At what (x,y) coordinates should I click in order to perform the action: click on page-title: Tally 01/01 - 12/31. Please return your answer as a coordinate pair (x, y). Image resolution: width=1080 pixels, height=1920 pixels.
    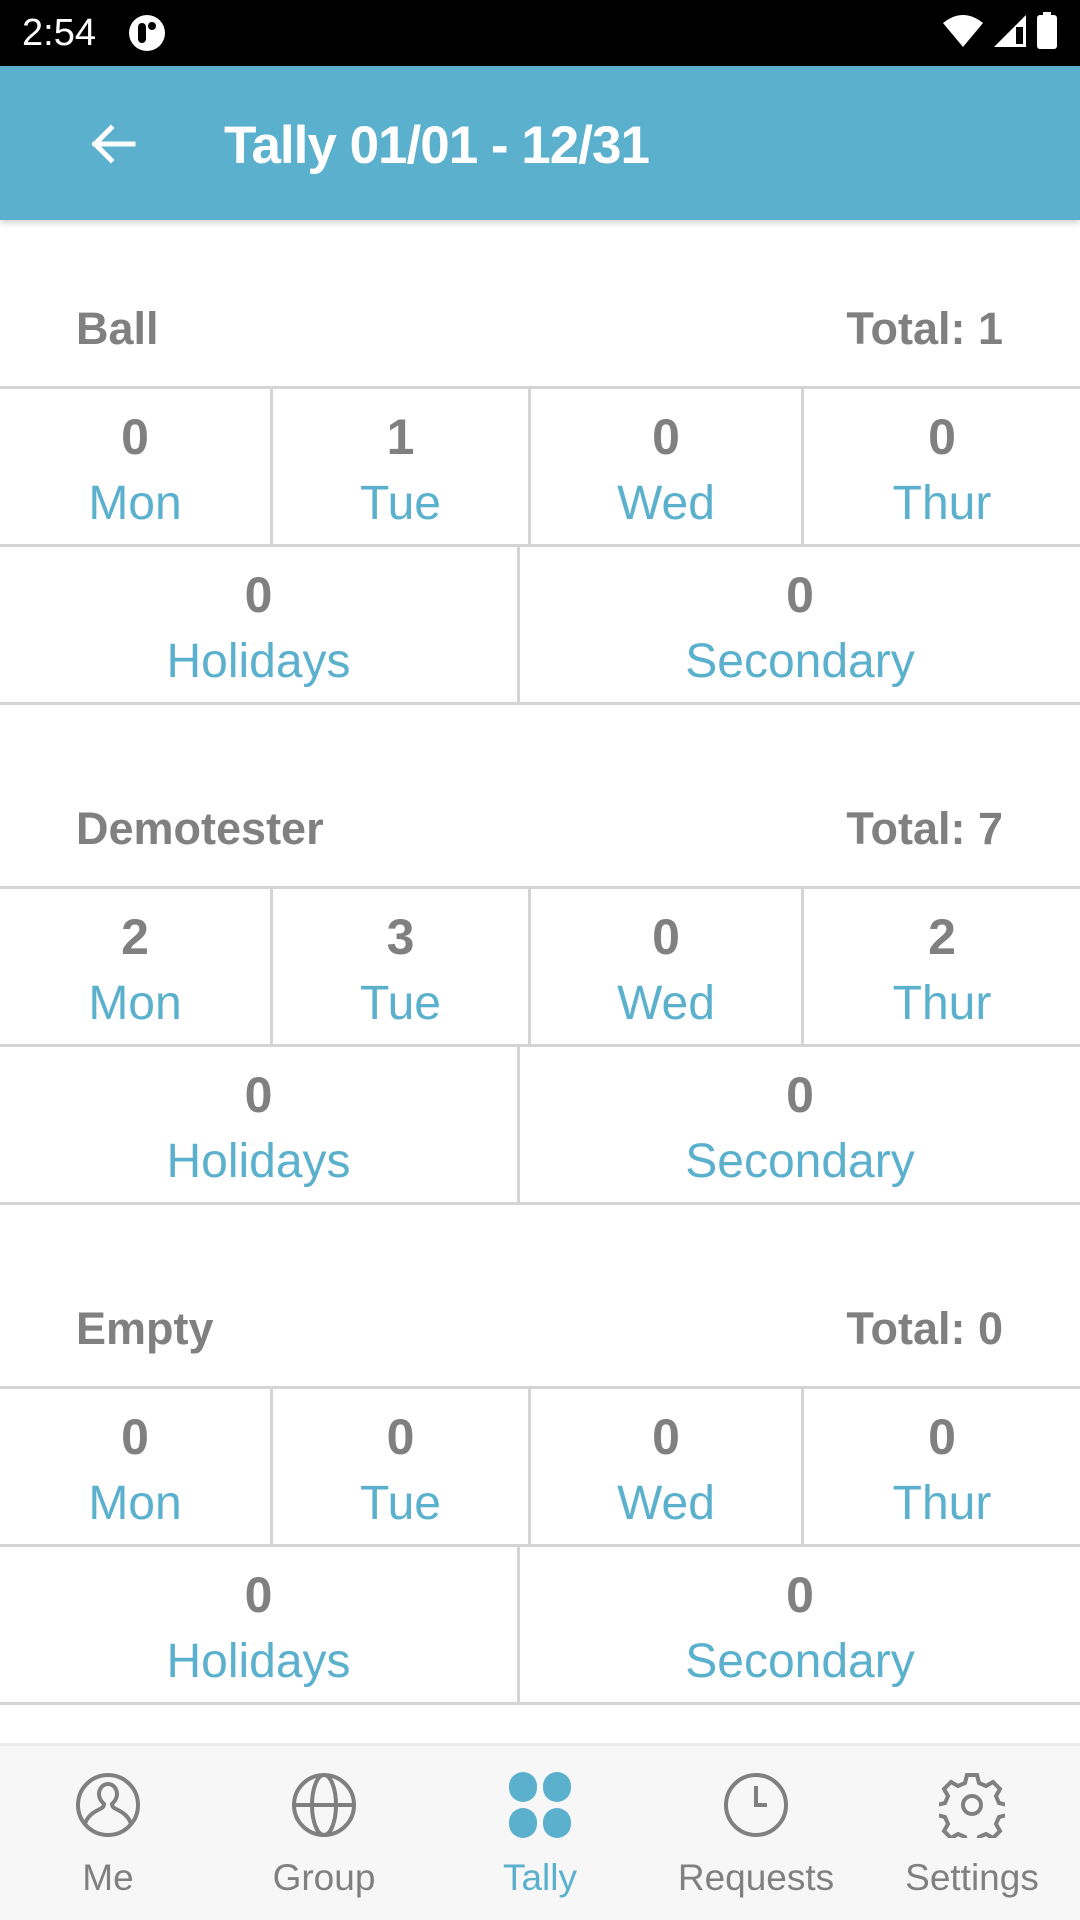
    Looking at the image, I should click on (437, 145).